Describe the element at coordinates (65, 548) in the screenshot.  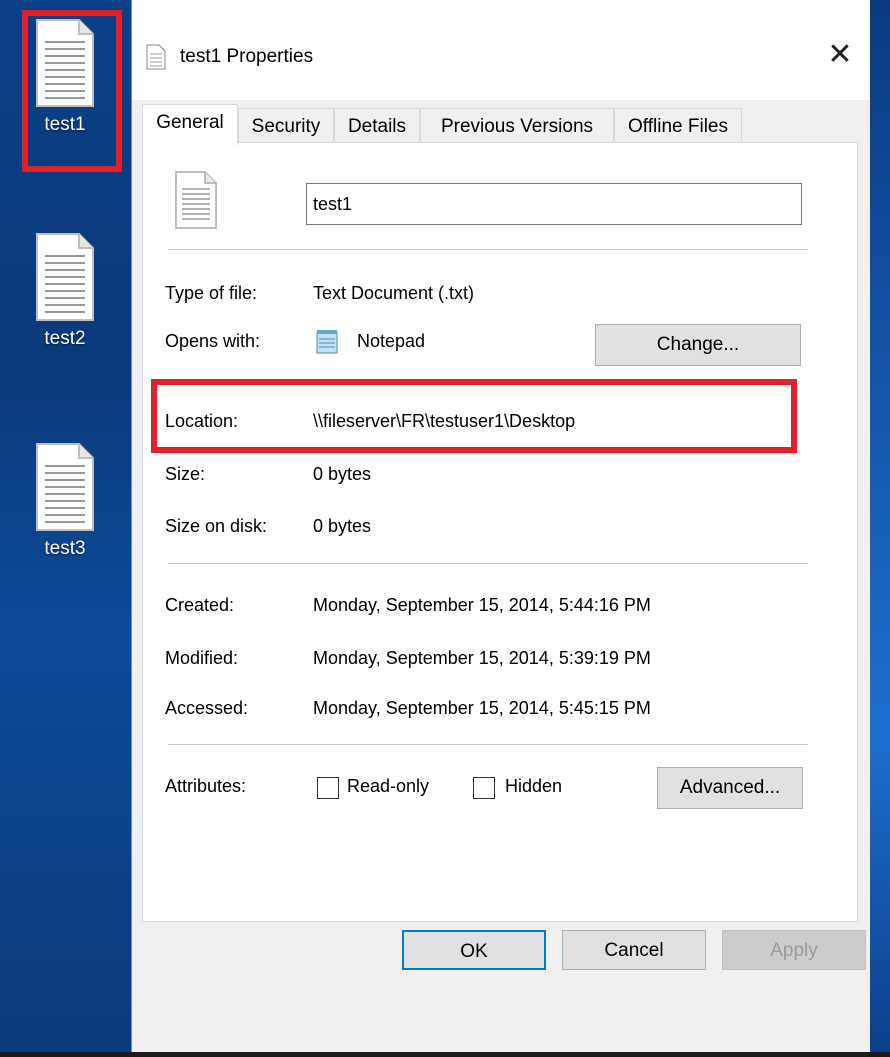
I see `desktop-file-label: test3` at that location.